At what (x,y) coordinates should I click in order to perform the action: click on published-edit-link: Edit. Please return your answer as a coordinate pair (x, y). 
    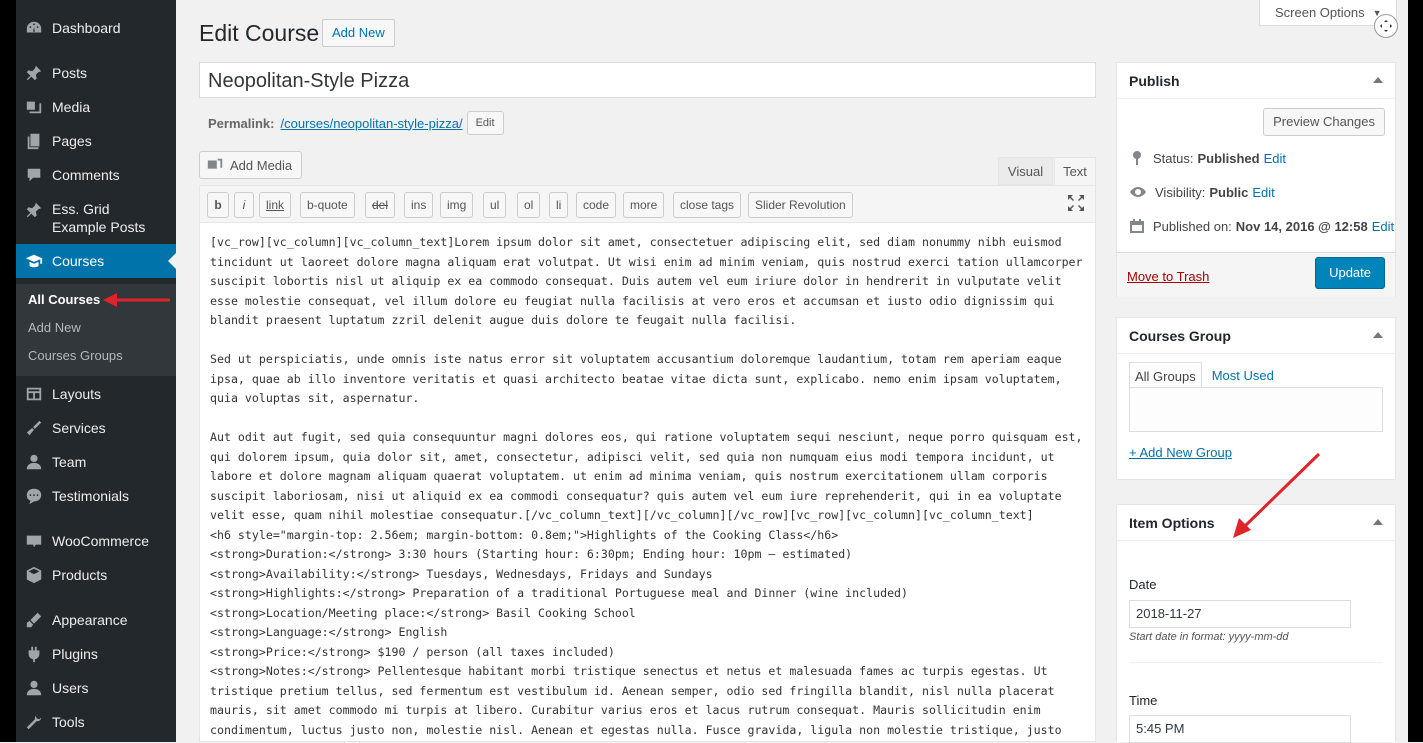
    Looking at the image, I should click on (1383, 226).